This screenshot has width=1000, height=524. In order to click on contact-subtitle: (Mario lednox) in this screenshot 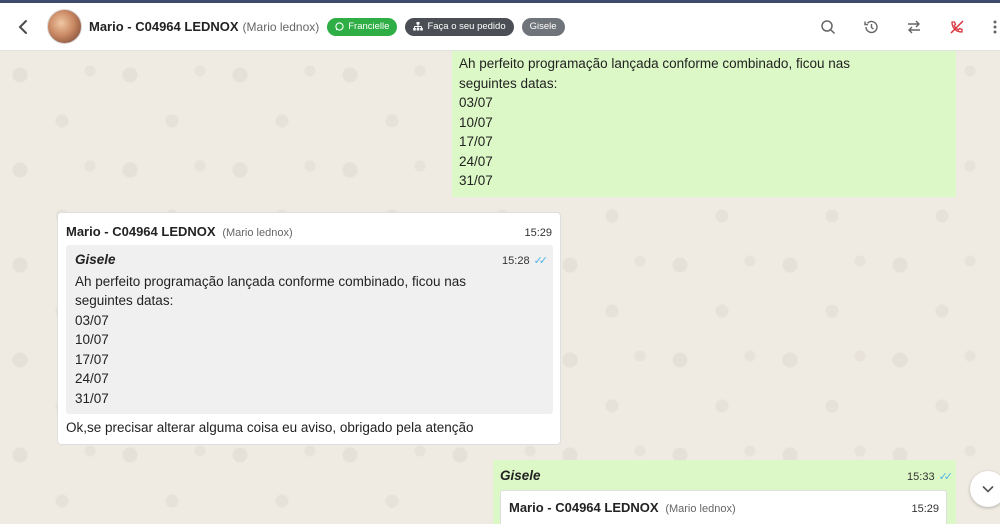, I will do `click(281, 26)`.